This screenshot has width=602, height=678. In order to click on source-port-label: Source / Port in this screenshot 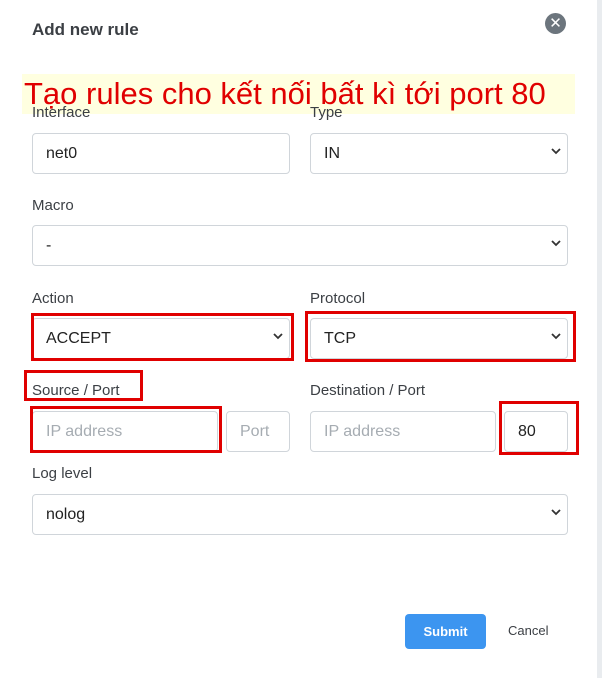, I will do `click(76, 390)`.